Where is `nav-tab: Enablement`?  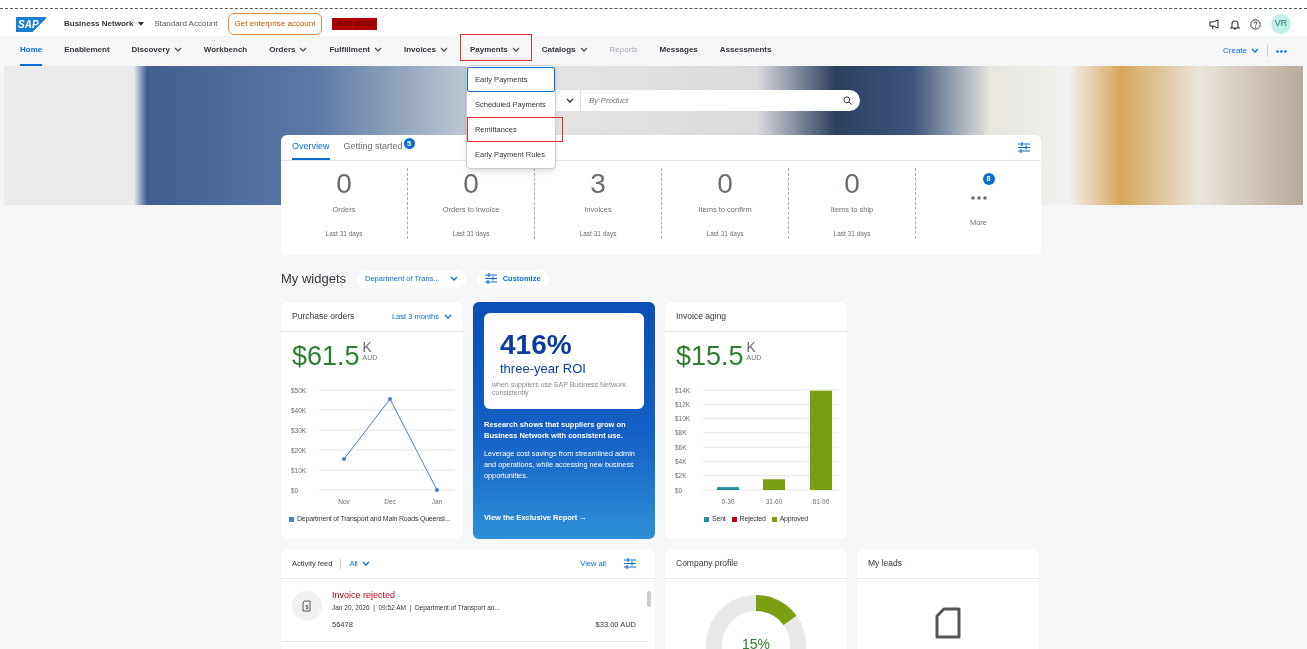 nav-tab: Enablement is located at coordinates (87, 51).